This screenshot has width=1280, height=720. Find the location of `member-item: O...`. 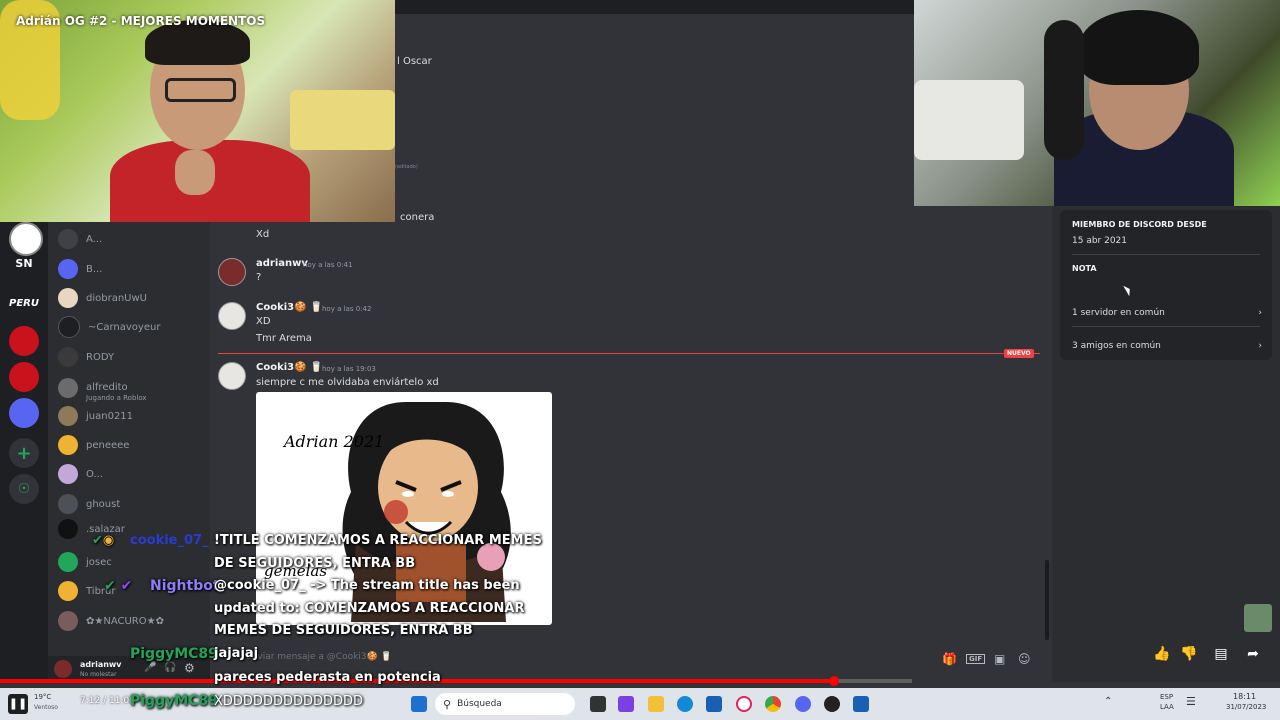

member-item: O... is located at coordinates (80, 474).